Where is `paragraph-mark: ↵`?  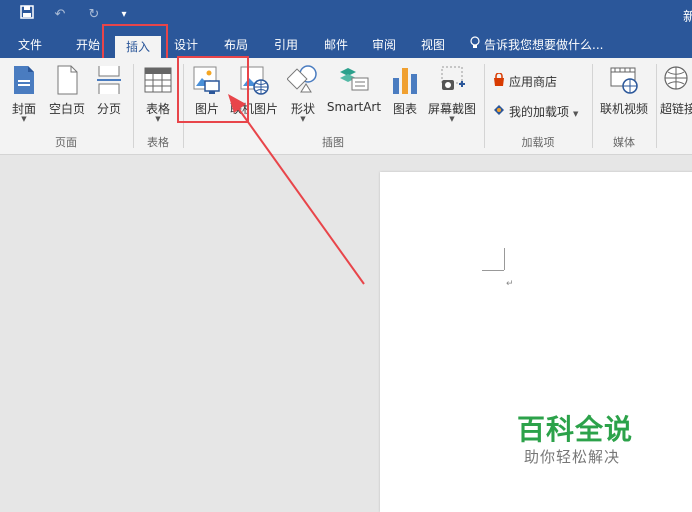 paragraph-mark: ↵ is located at coordinates (510, 284).